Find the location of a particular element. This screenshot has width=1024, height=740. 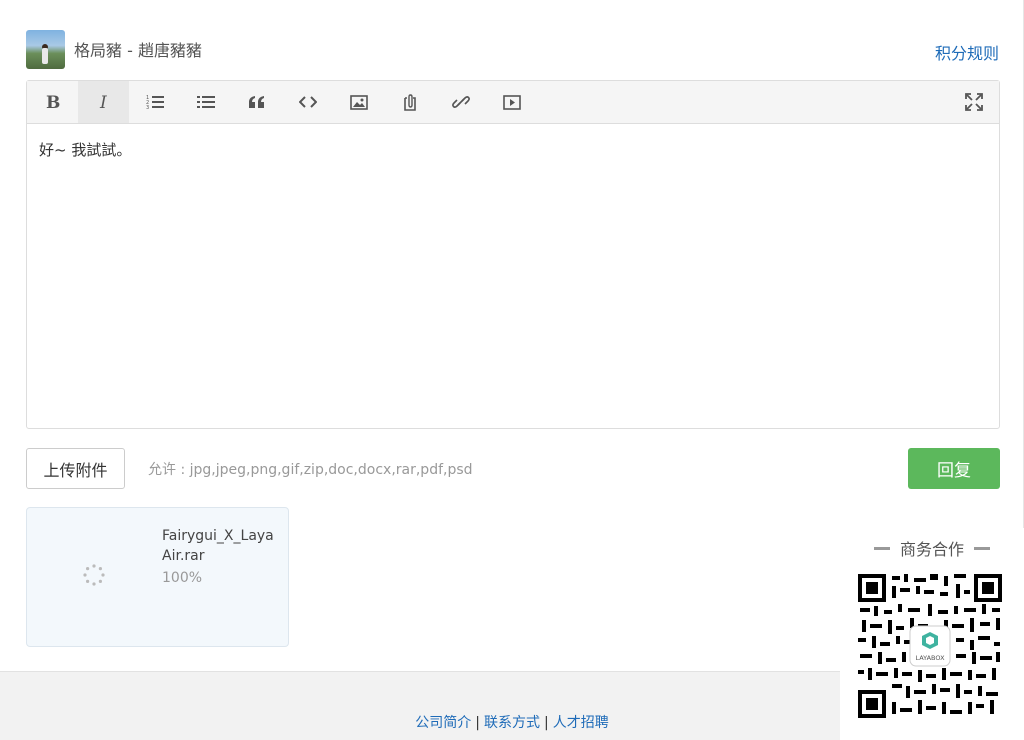

qr-code-icon: LAYABOX is located at coordinates (930, 646).